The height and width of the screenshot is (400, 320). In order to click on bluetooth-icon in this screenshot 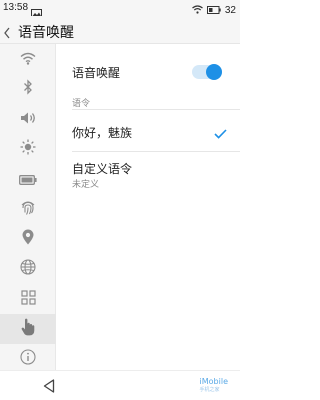, I will do `click(28, 89)`.